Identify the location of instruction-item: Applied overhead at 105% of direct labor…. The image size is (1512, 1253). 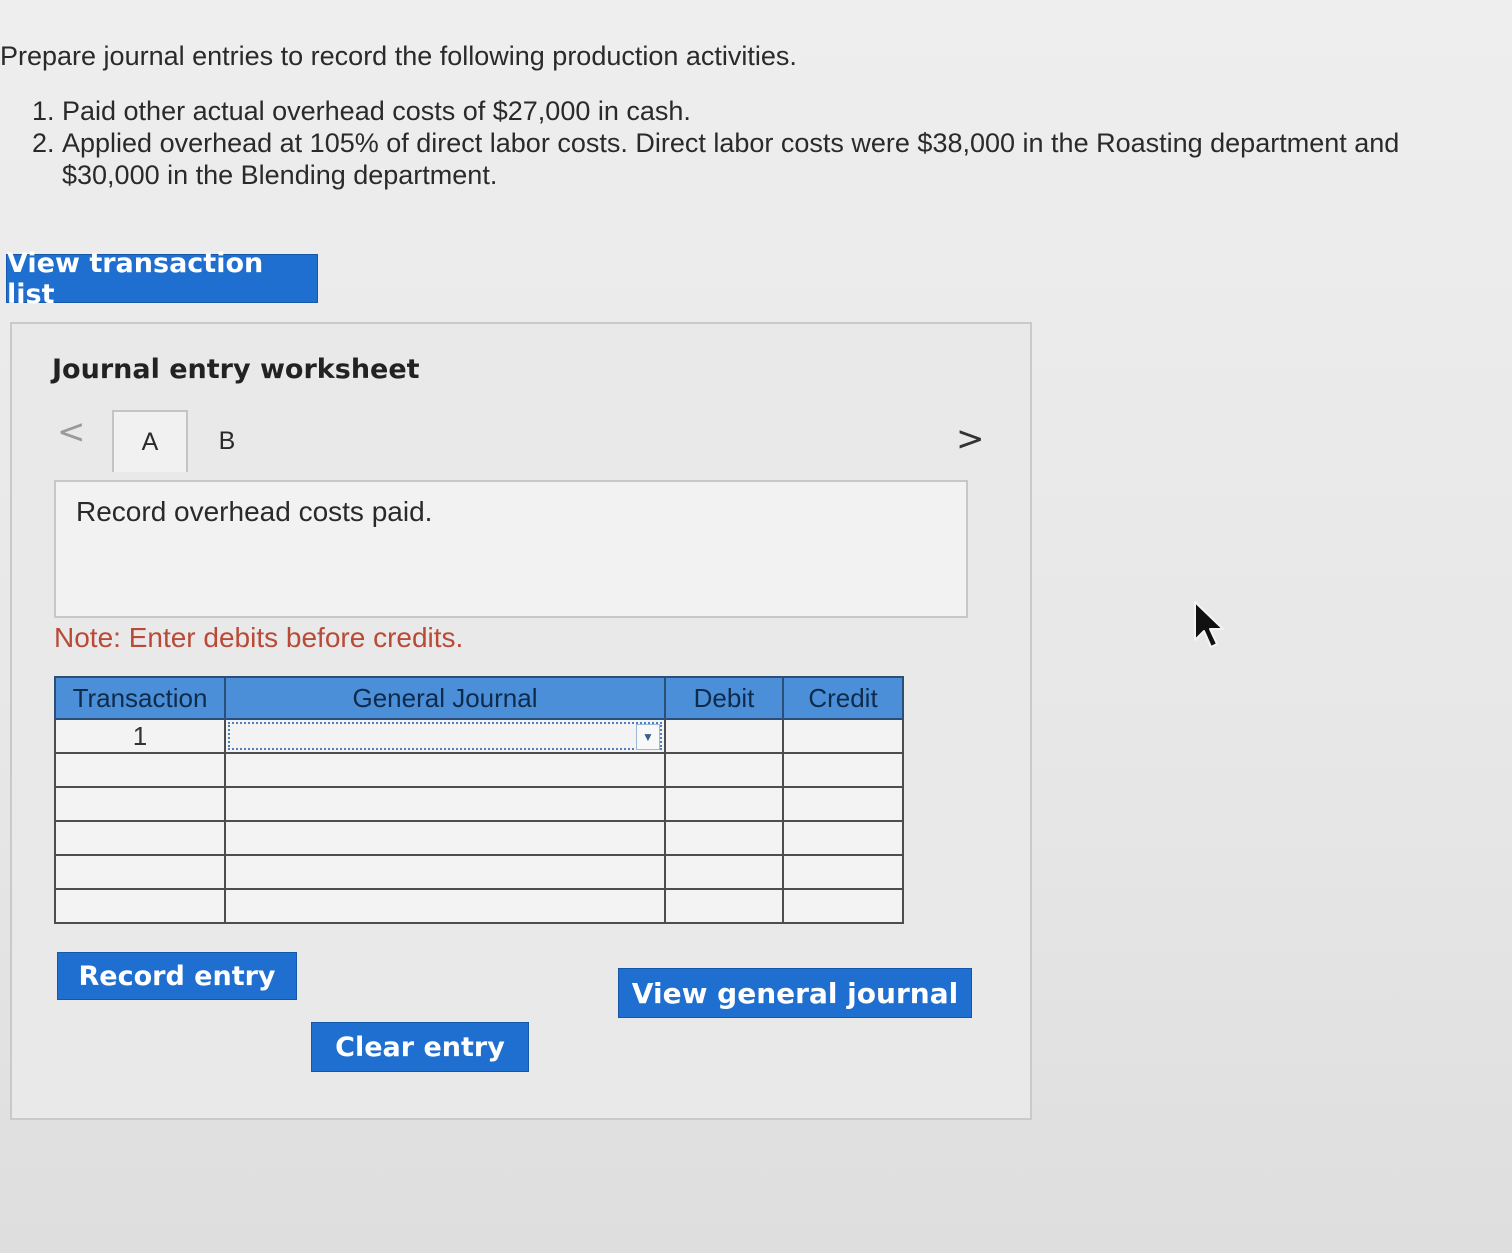
(771, 159).